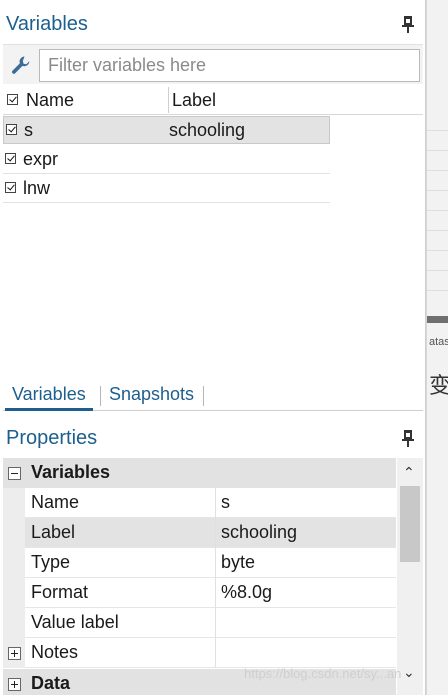  What do you see at coordinates (210, 563) in the screenshot?
I see `property-row-type: Type byte` at bounding box center [210, 563].